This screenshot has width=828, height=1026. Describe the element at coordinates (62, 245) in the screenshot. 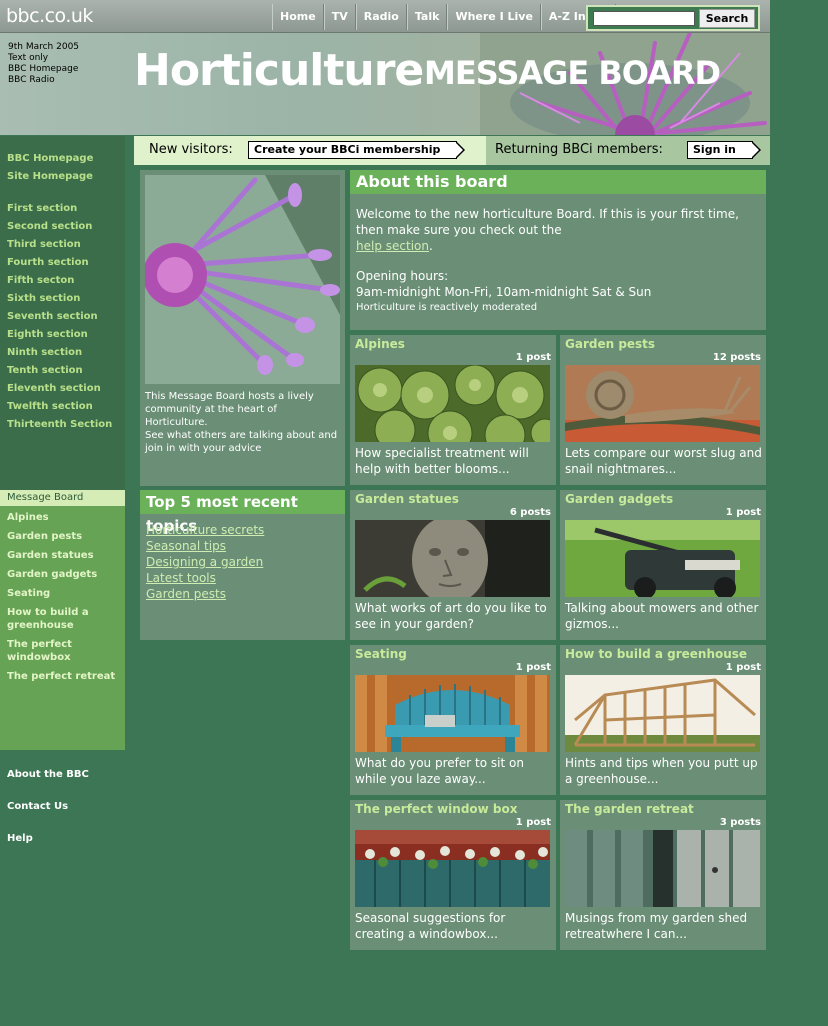

I see `sidebar-section-3: Third section` at that location.